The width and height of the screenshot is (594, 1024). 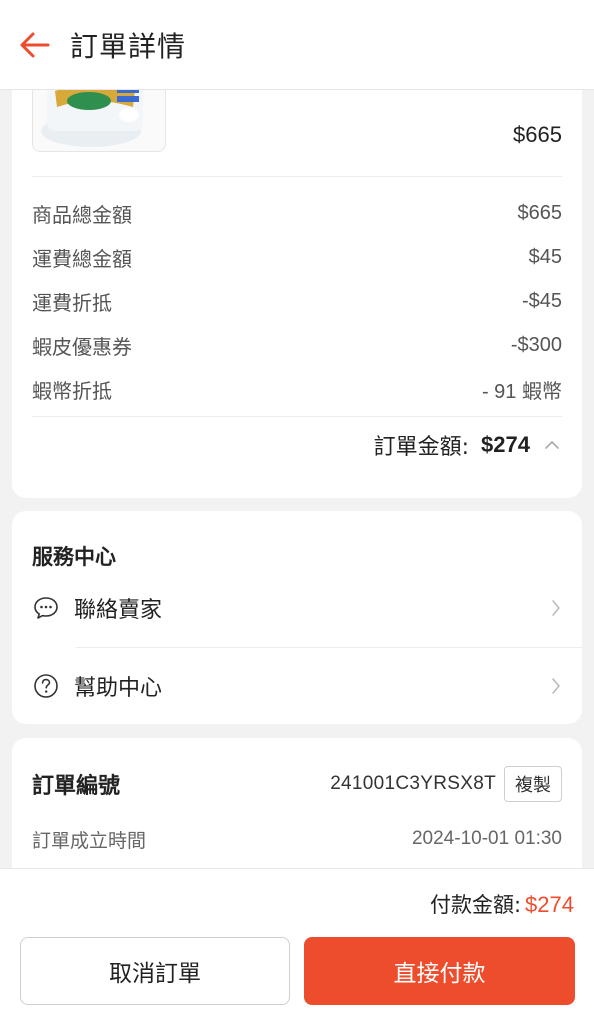 I want to click on payment-amount-label: 付款金額:, so click(x=475, y=905).